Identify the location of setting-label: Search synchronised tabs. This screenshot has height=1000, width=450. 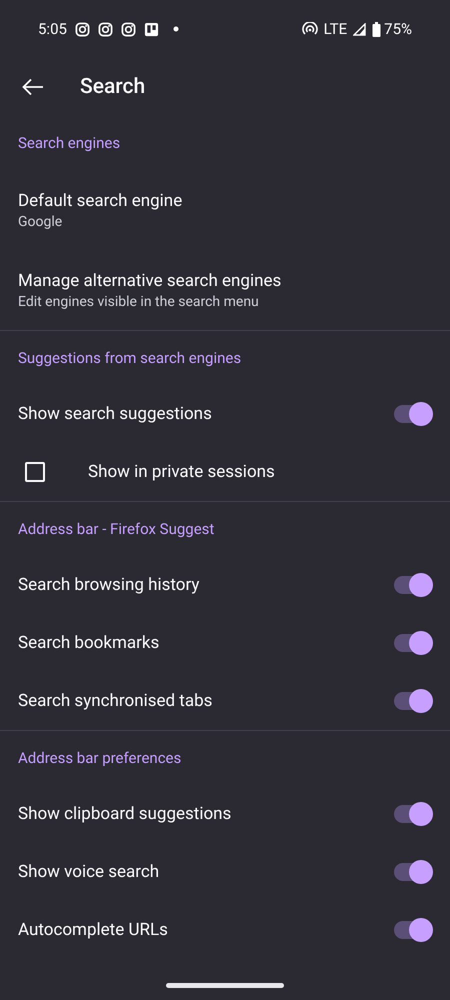
(116, 701).